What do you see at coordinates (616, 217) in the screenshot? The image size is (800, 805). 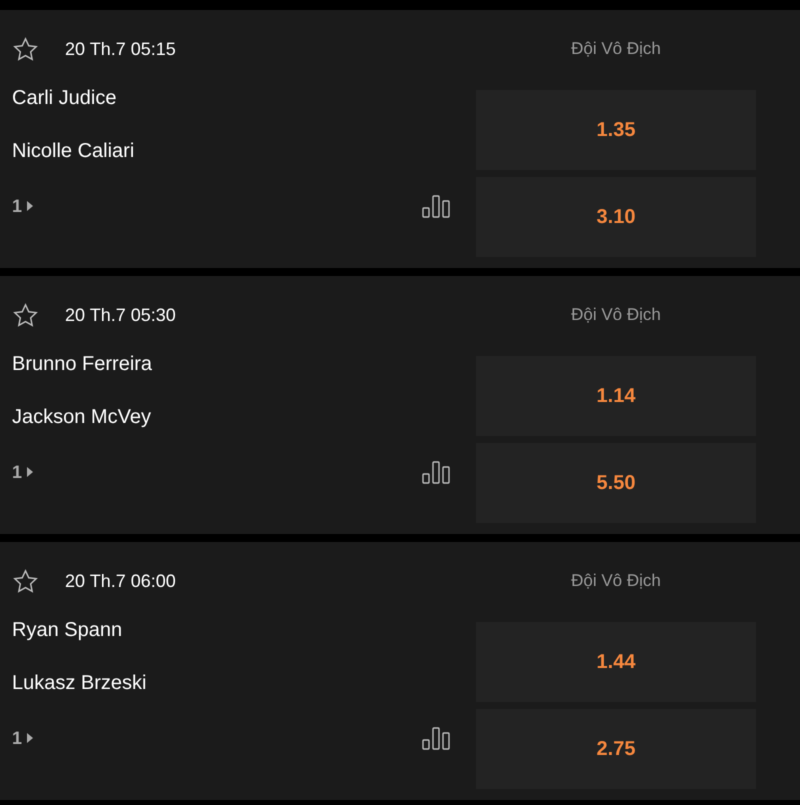 I see `odds-button: 3.10` at bounding box center [616, 217].